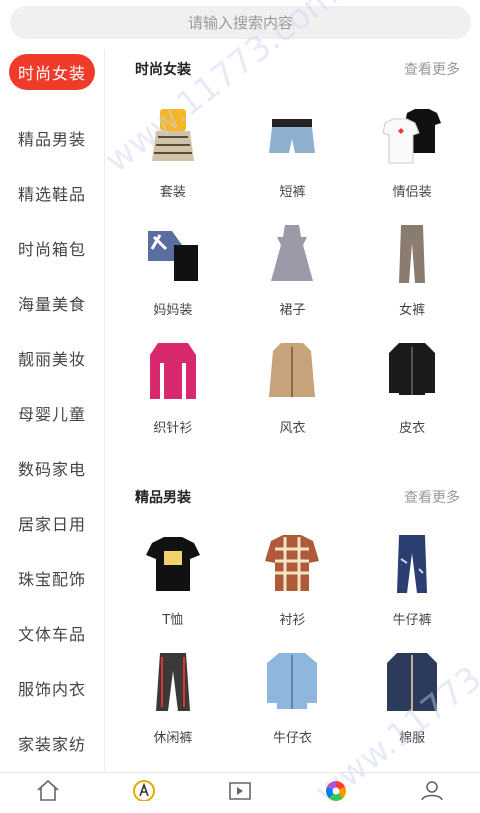 The image size is (480, 813). I want to click on sidebar-item-label: 海量美食, so click(51, 304).